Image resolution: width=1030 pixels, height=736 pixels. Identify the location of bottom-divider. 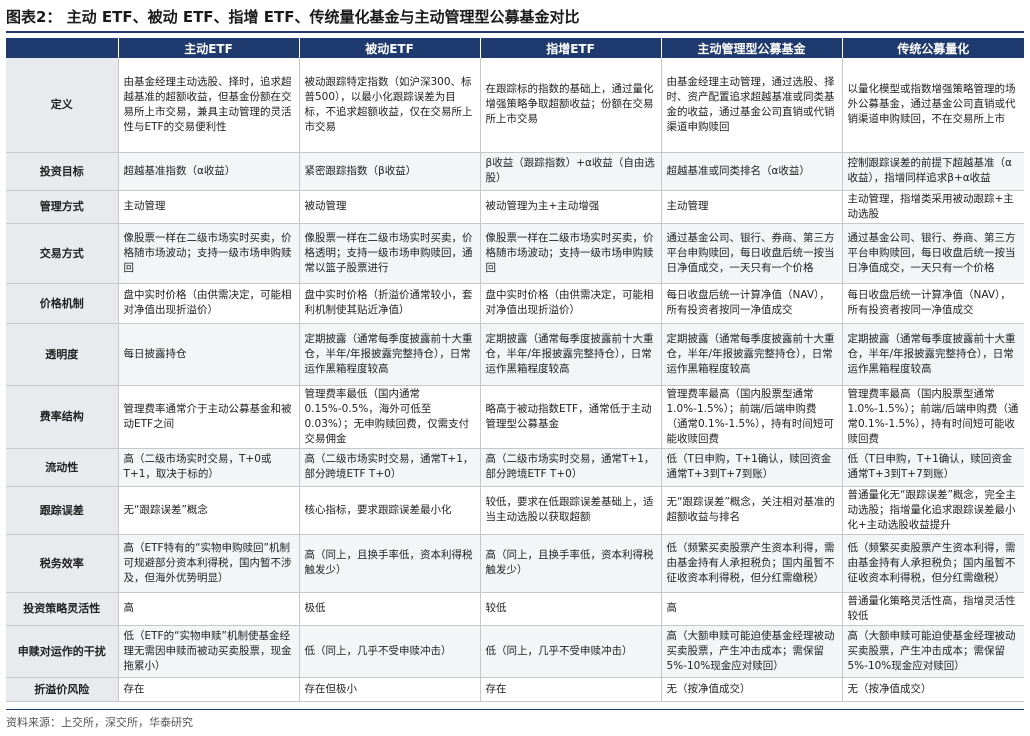
(515, 709).